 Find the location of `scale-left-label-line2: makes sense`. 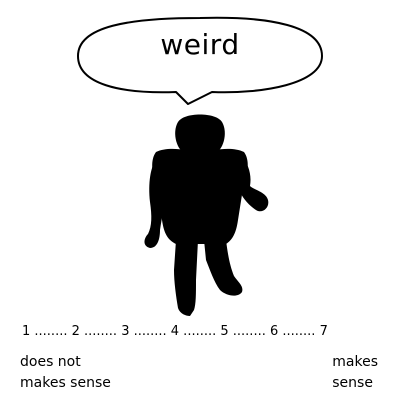

scale-left-label-line2: makes sense is located at coordinates (65, 383).